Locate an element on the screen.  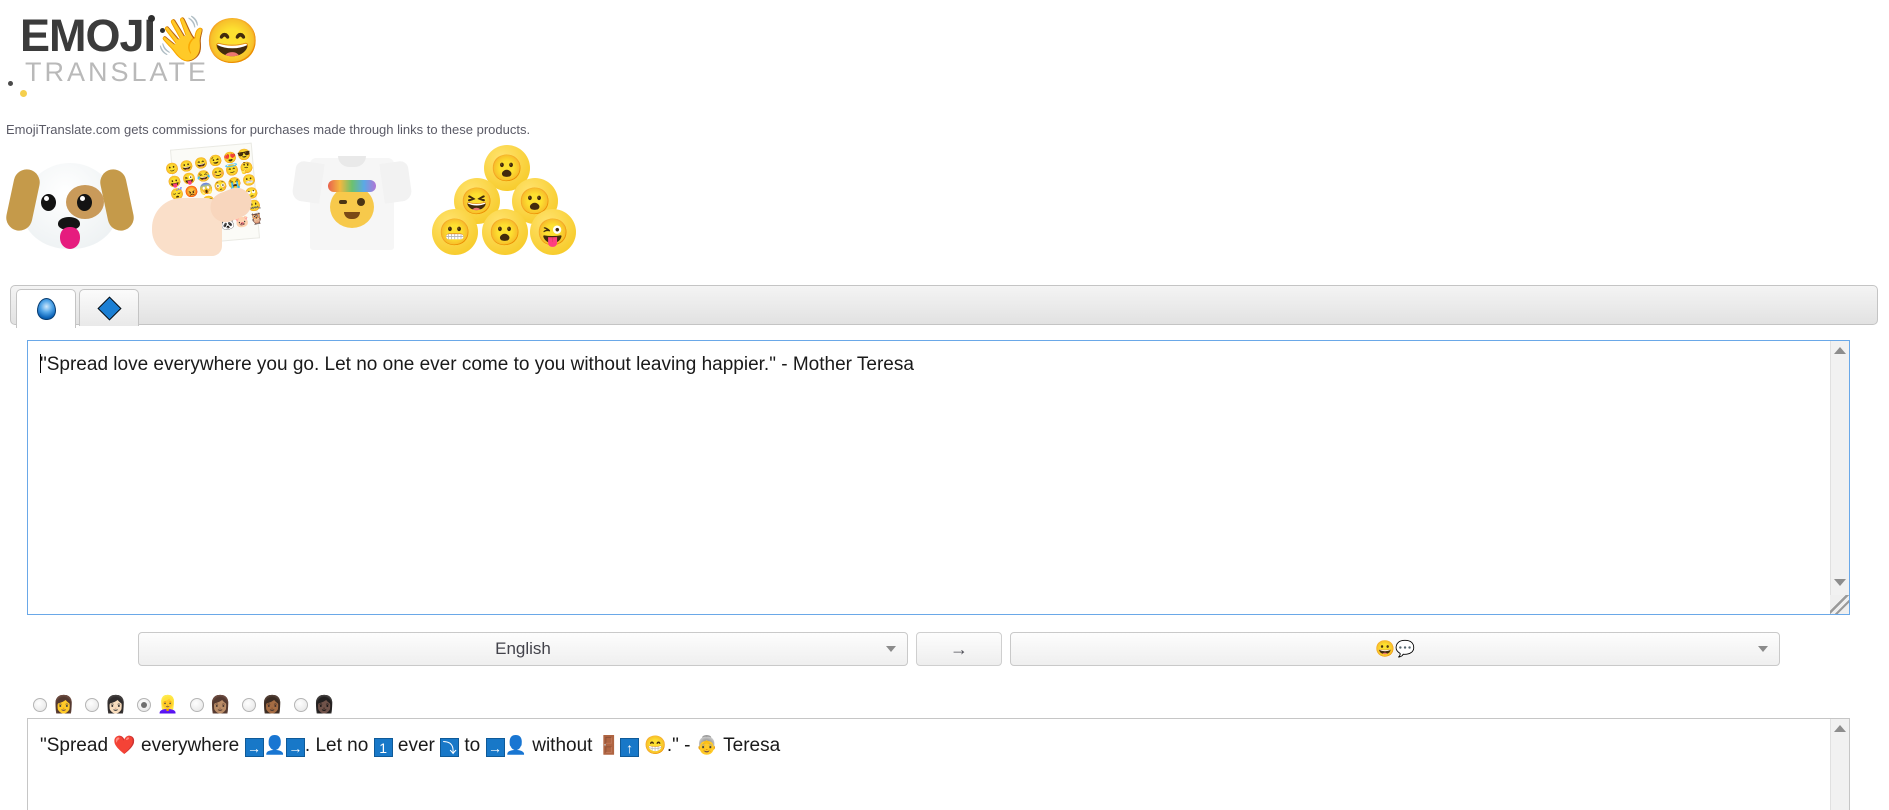
radio-tone-light is located at coordinates (92, 704).